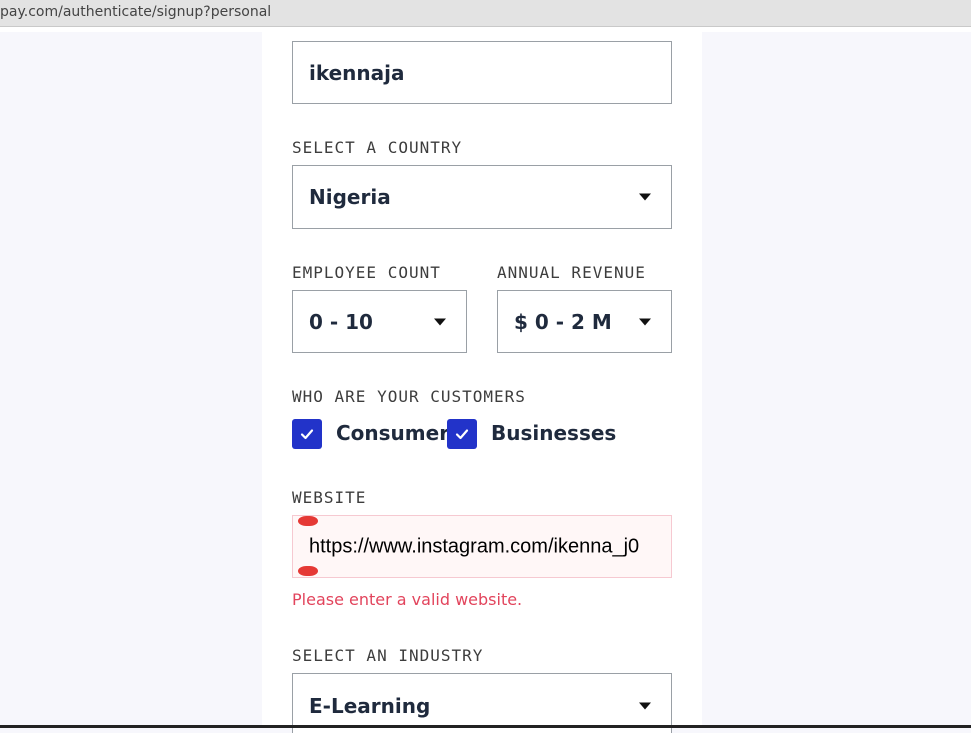  Describe the element at coordinates (377, 147) in the screenshot. I see `country-label: SELECT A COUNTRY` at that location.